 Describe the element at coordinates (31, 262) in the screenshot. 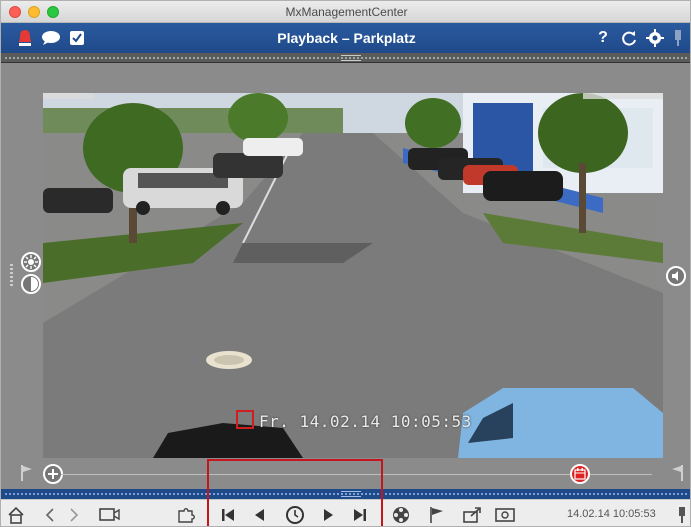

I see `brightness-icon` at that location.